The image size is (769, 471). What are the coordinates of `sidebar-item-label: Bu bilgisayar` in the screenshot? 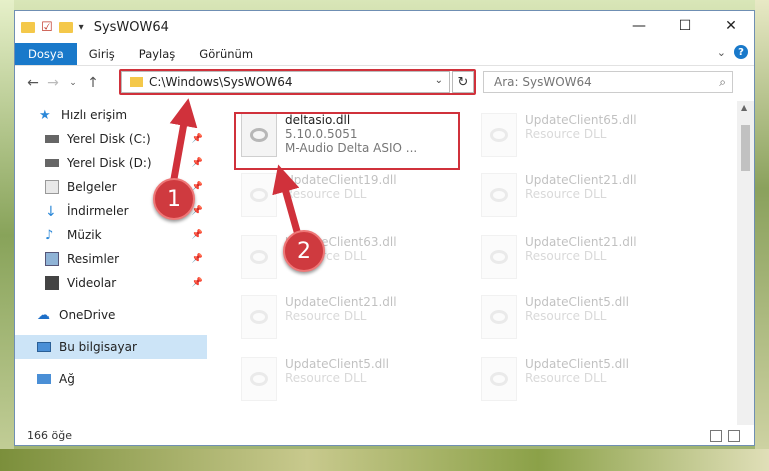 It's located at (98, 347).